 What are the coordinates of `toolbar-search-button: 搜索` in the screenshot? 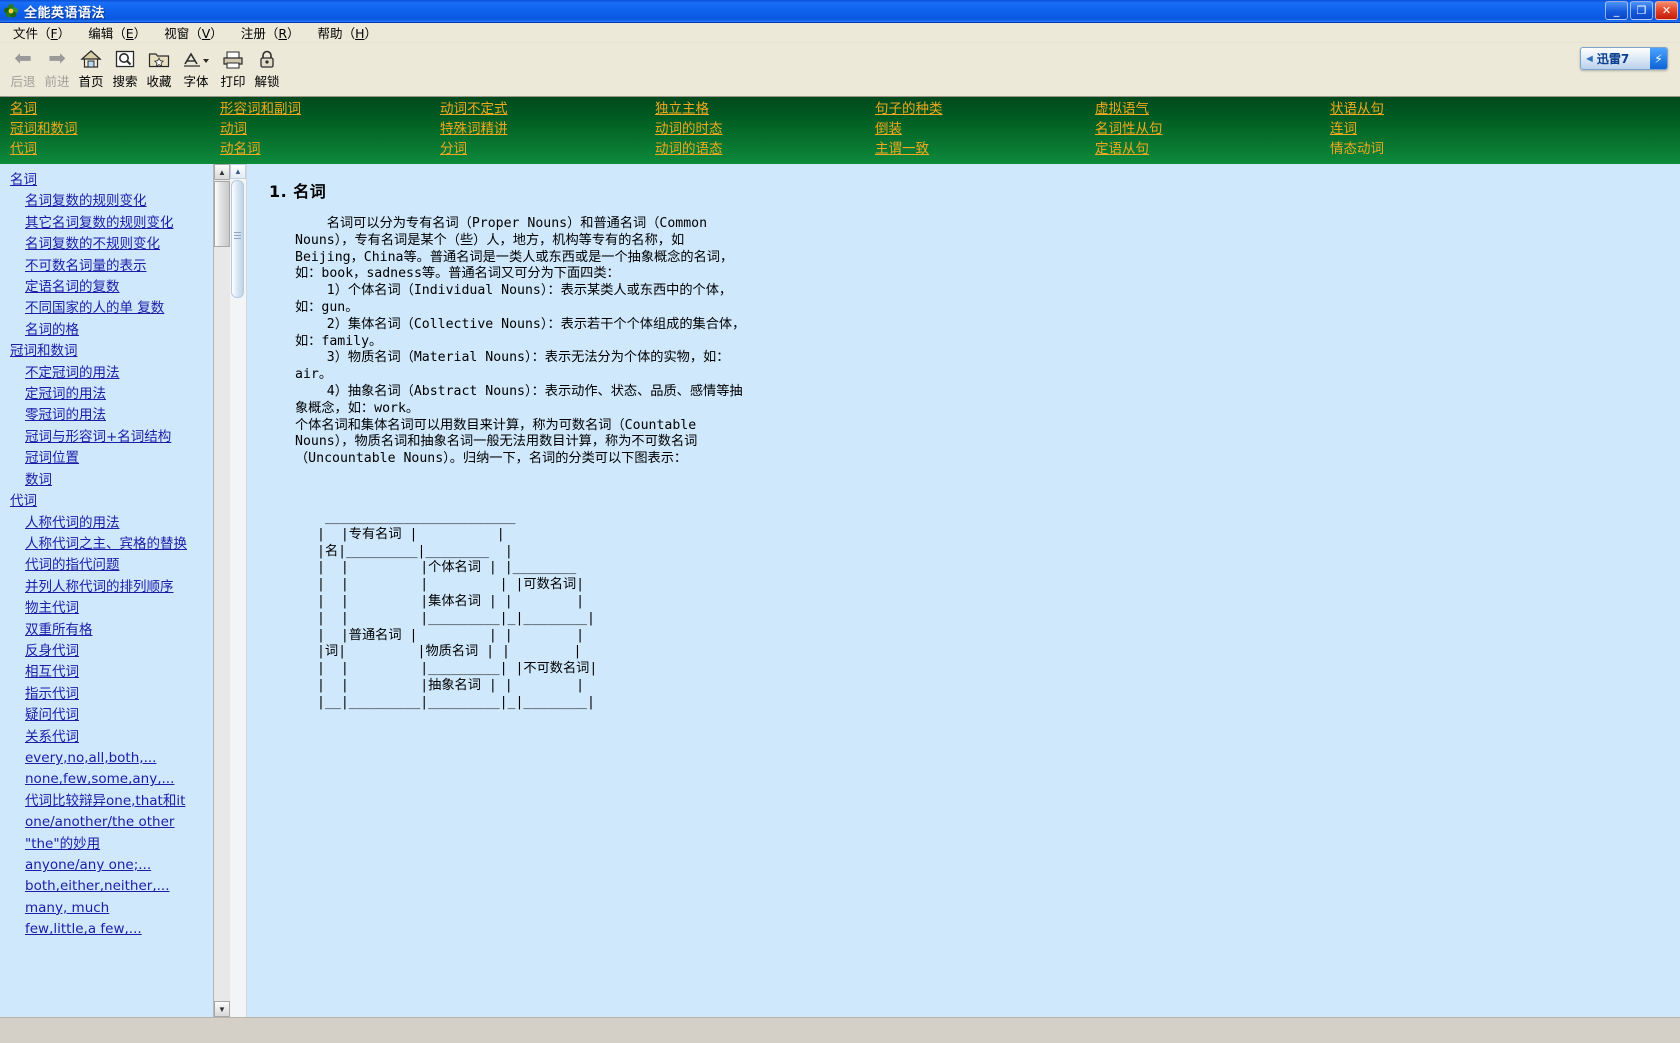 It's located at (125, 66).